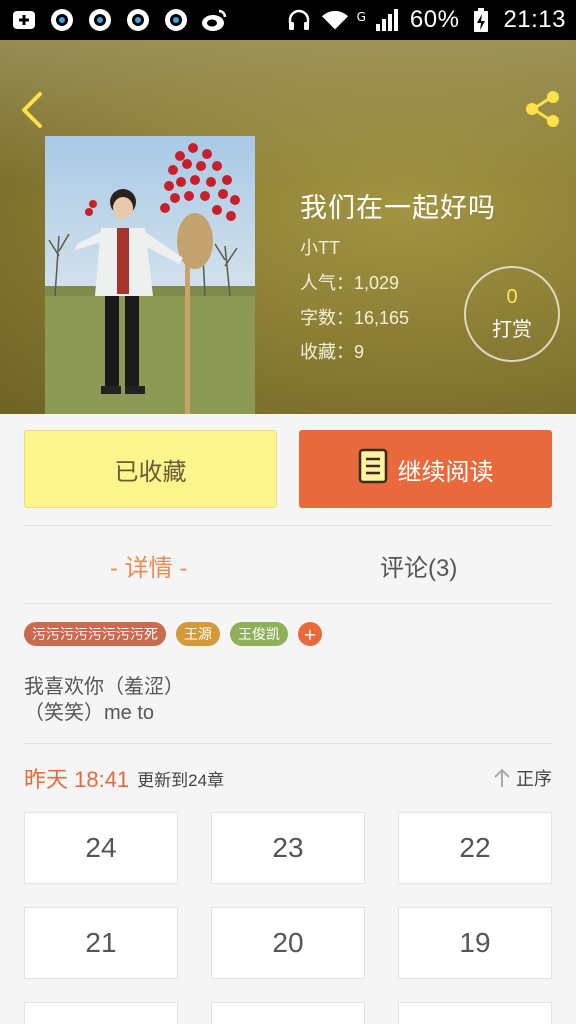  Describe the element at coordinates (198, 634) in the screenshot. I see `tag: 王源` at that location.